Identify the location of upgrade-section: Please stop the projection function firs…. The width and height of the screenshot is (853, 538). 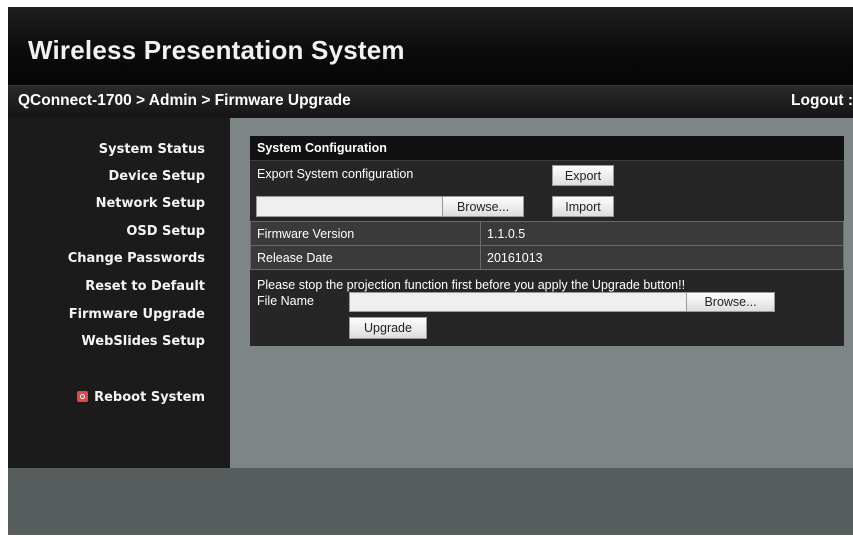
(547, 308).